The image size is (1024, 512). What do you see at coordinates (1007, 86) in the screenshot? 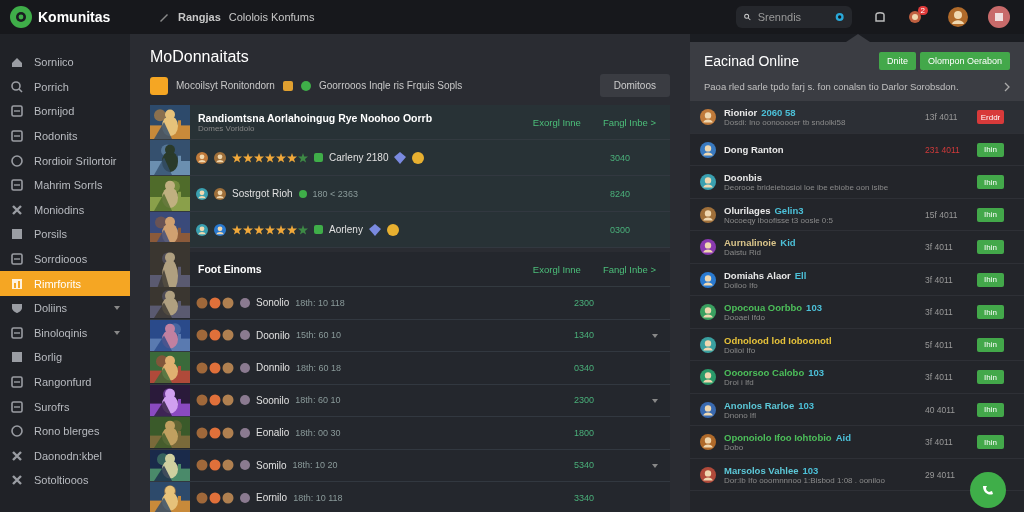
I see `chevron-icon` at bounding box center [1007, 86].